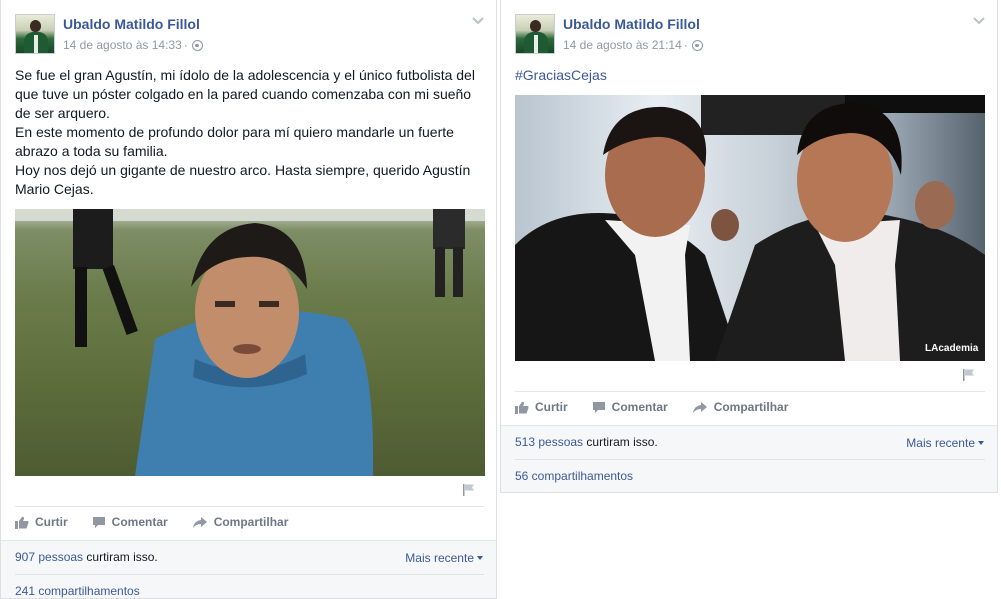 This screenshot has height=599, width=1001. I want to click on post-meta: 14 de agosto às 21:14 ·, so click(633, 45).